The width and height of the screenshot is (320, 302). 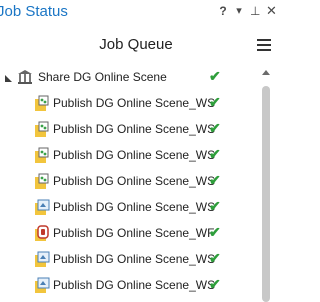 What do you see at coordinates (247, 11) in the screenshot?
I see `pane-controls: ? ▾ ⊥ ✕` at bounding box center [247, 11].